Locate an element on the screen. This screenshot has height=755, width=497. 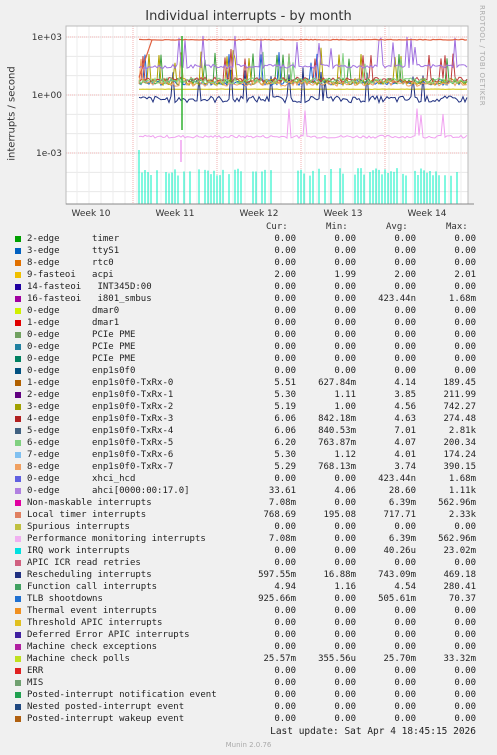
col-header-min: Min: is located at coordinates (337, 227).